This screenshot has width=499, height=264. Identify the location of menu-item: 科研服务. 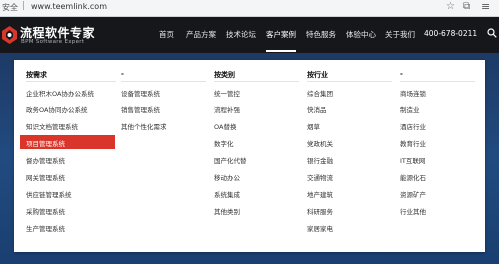
(320, 211).